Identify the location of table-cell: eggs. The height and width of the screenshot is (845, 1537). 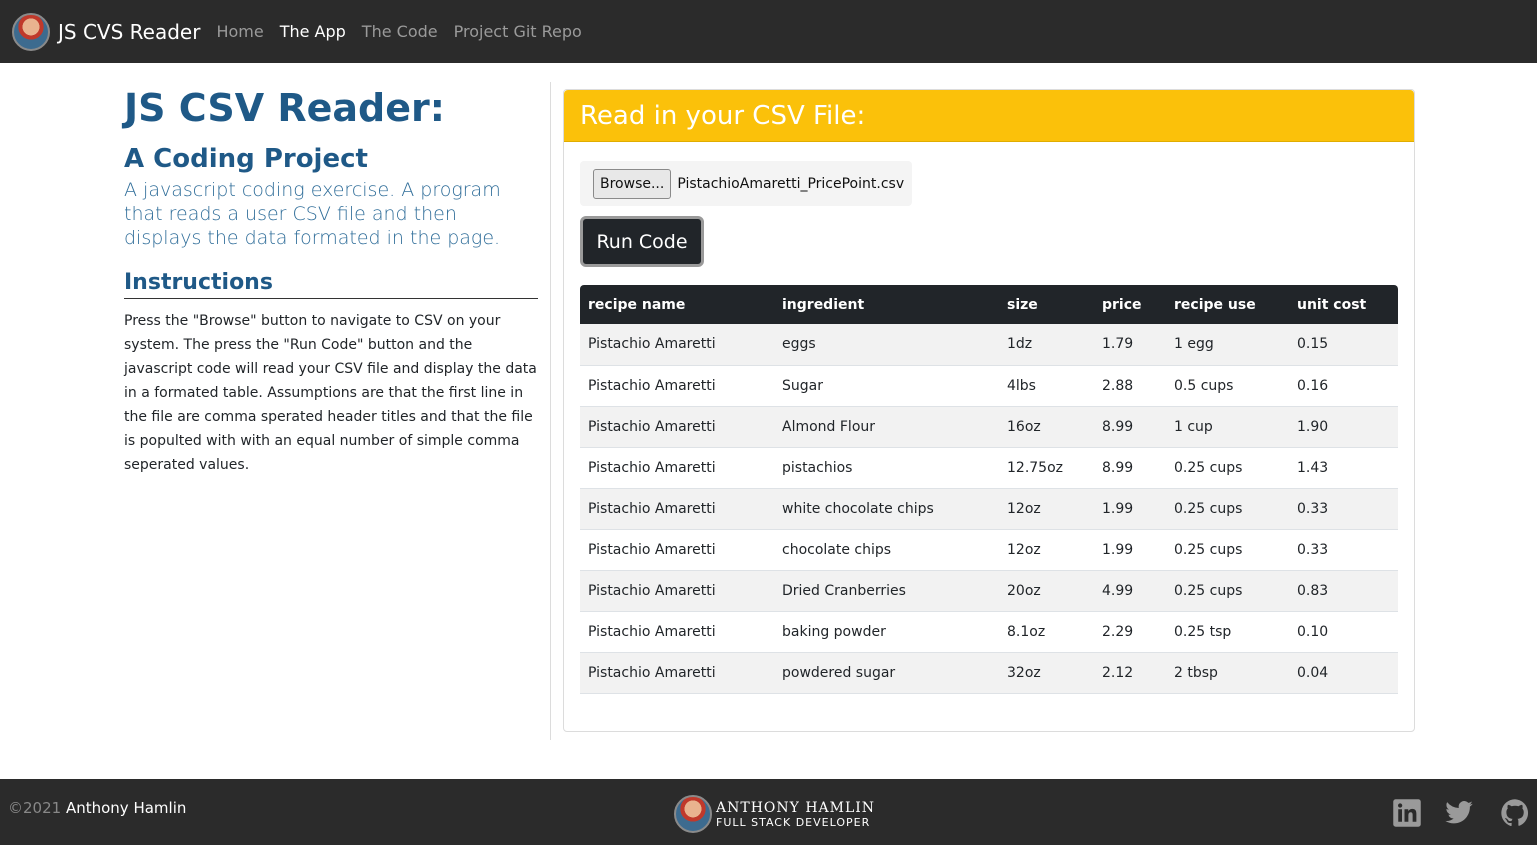
(886, 345).